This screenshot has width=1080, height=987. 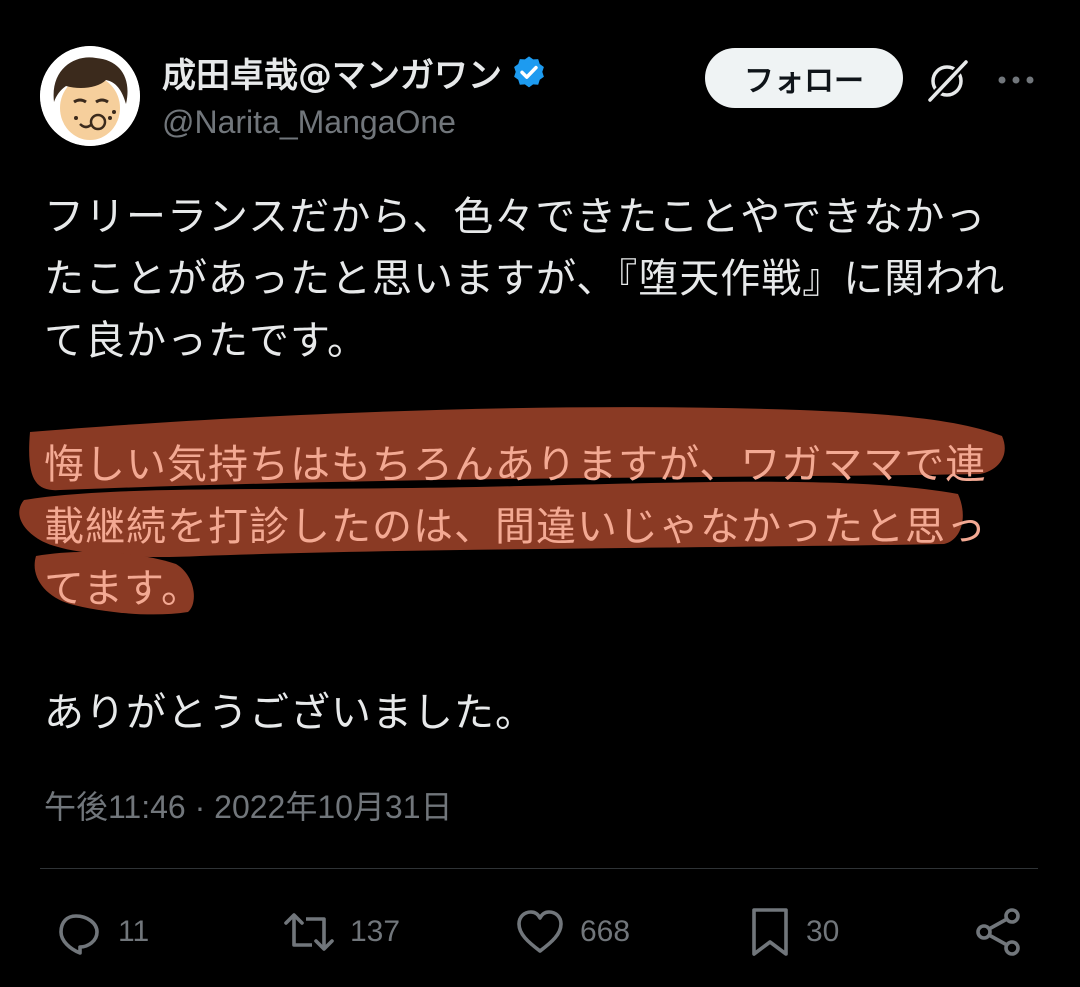 What do you see at coordinates (515, 527) in the screenshot?
I see `tweet-line: 載継続を打診したのは、間違いじゃなかったと思っ` at bounding box center [515, 527].